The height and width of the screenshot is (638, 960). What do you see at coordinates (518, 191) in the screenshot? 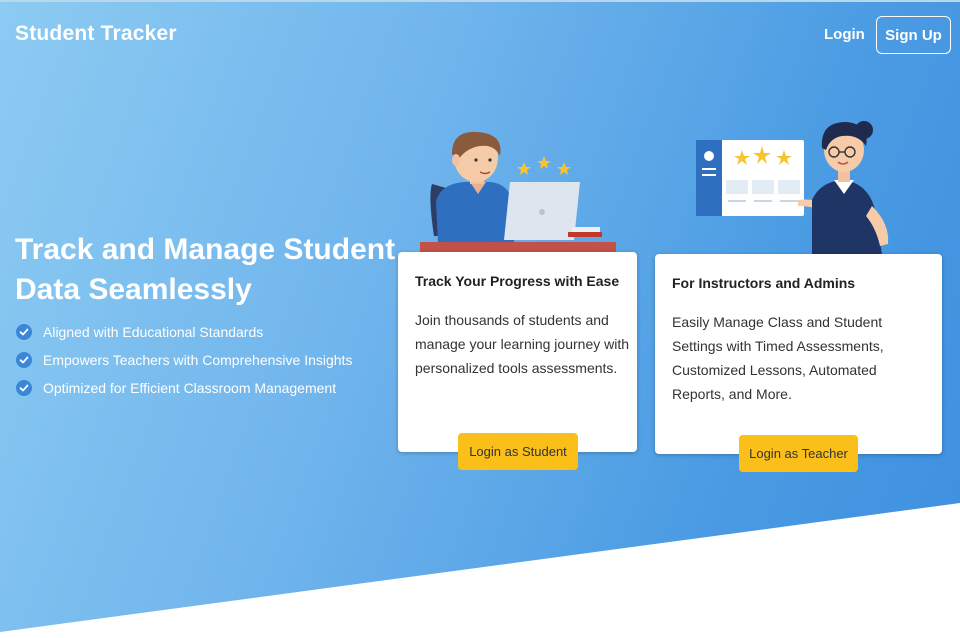
I see `student-laptop-illustration` at bounding box center [518, 191].